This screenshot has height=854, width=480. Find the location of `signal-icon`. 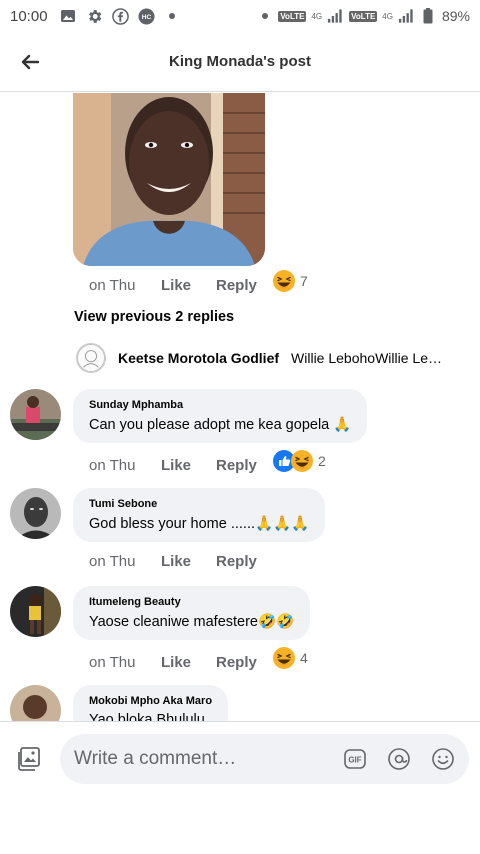

signal-icon is located at coordinates (335, 16).